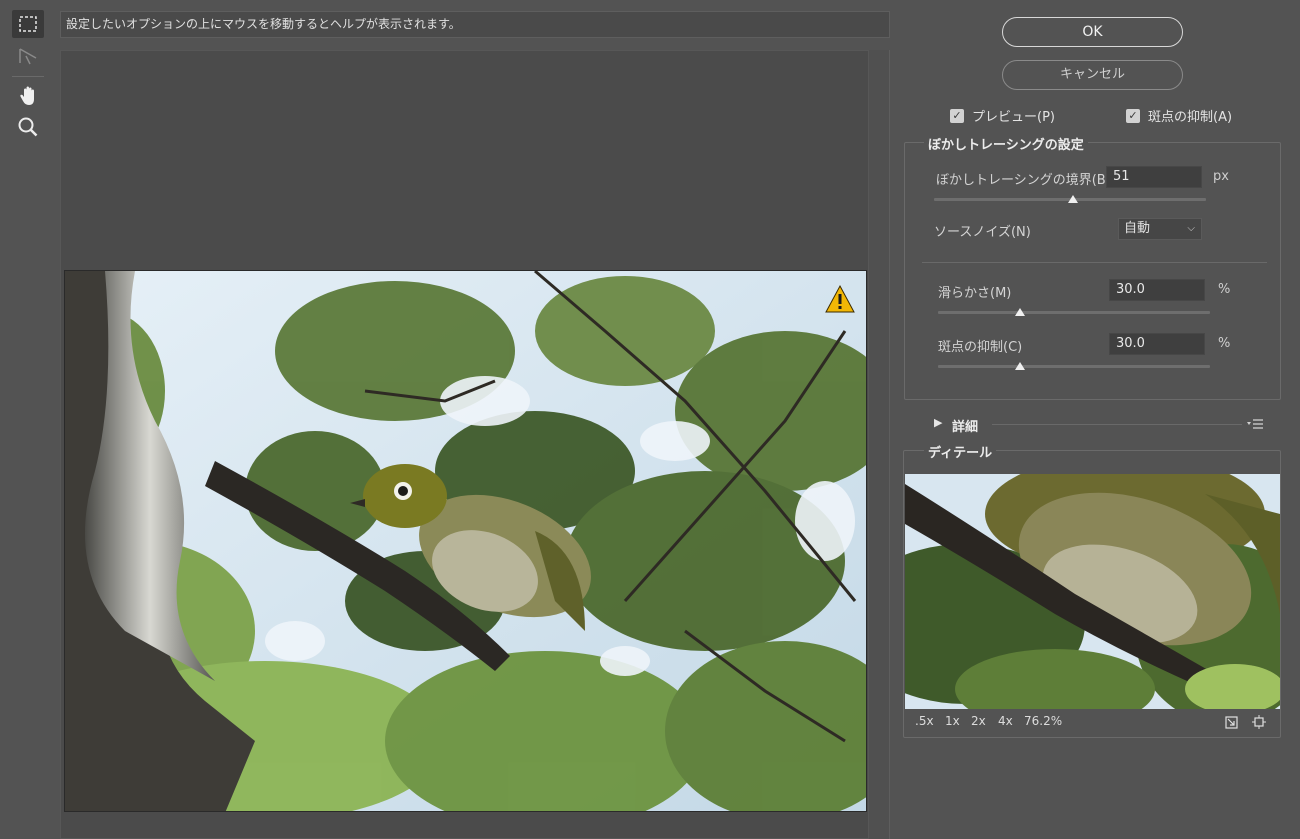 The image size is (1300, 839). What do you see at coordinates (978, 721) in the screenshot?
I see `zoom-2x-button: 2x` at bounding box center [978, 721].